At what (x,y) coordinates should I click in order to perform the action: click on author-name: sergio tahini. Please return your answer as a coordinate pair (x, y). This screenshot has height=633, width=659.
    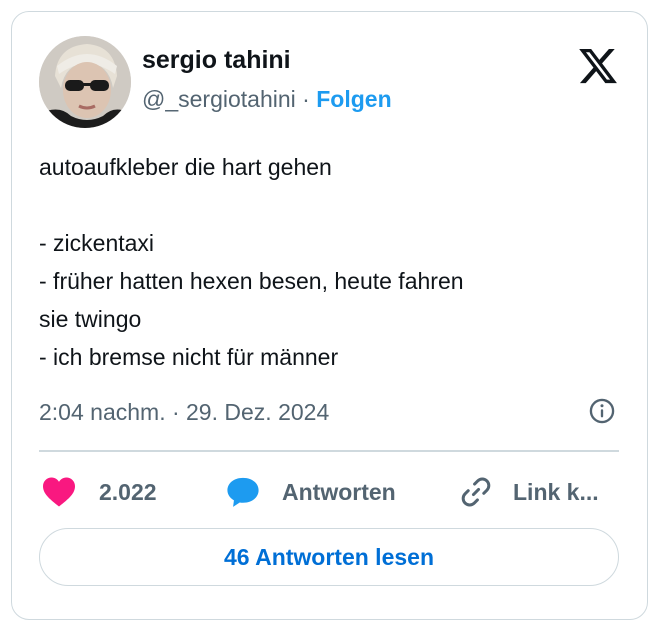
    Looking at the image, I should click on (267, 60).